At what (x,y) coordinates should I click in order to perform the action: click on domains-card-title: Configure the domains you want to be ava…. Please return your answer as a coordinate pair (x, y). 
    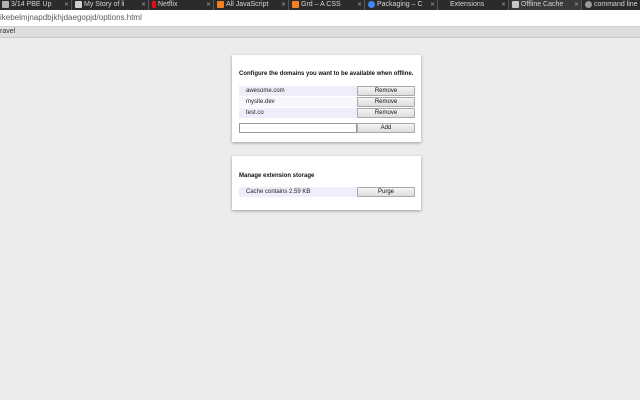
    Looking at the image, I should click on (326, 74).